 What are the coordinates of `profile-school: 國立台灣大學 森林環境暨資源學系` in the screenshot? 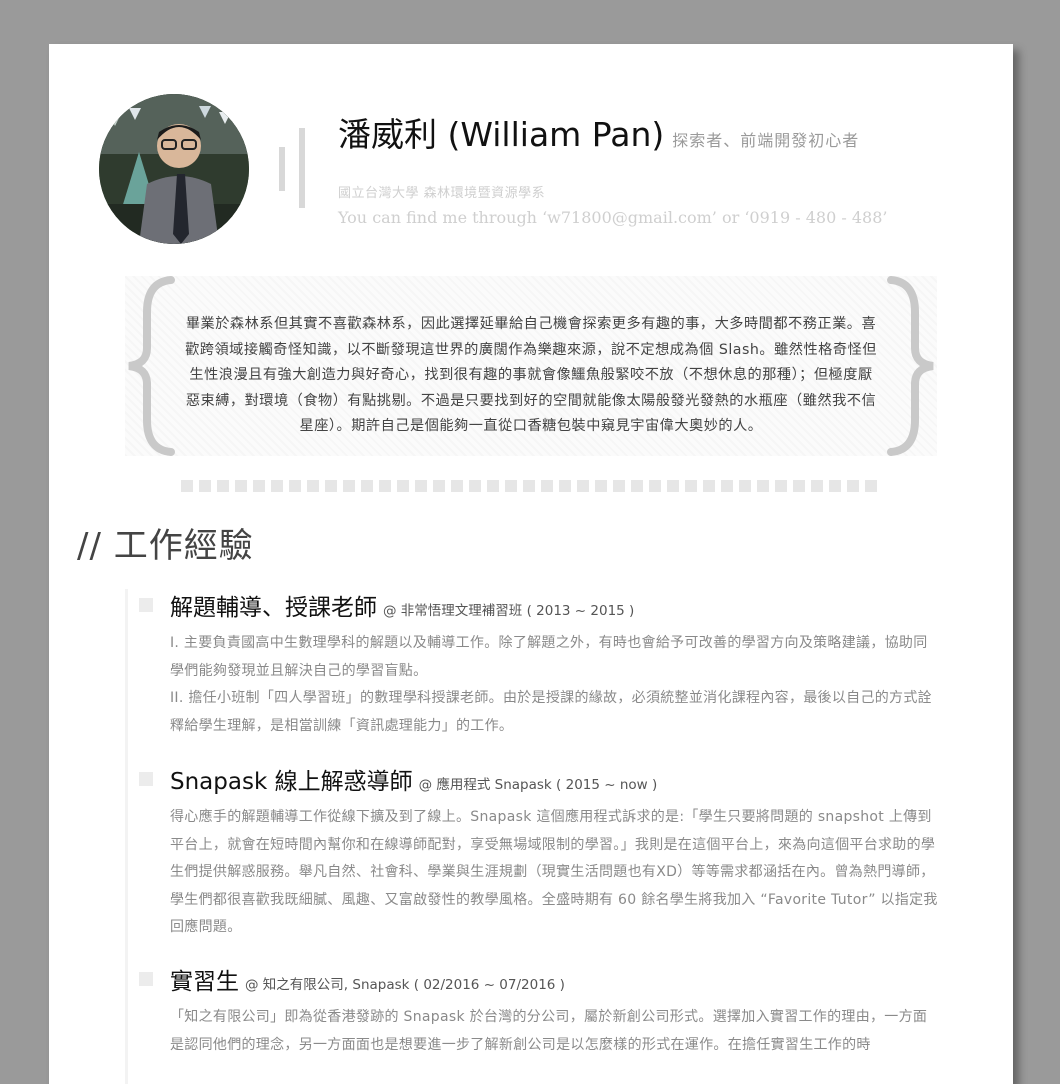 It's located at (442, 193).